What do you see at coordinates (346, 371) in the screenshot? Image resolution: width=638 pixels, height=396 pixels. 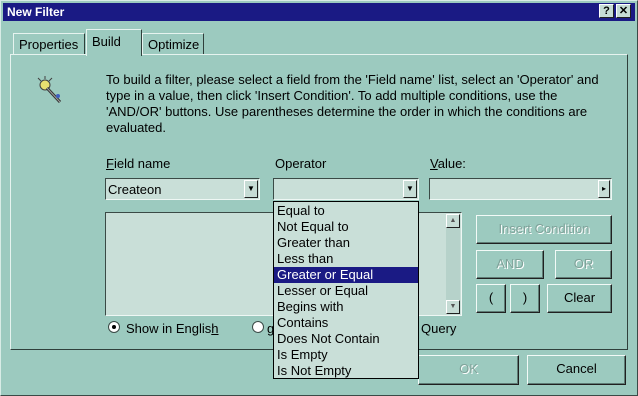 I see `operator-option: Is Not Empty` at bounding box center [346, 371].